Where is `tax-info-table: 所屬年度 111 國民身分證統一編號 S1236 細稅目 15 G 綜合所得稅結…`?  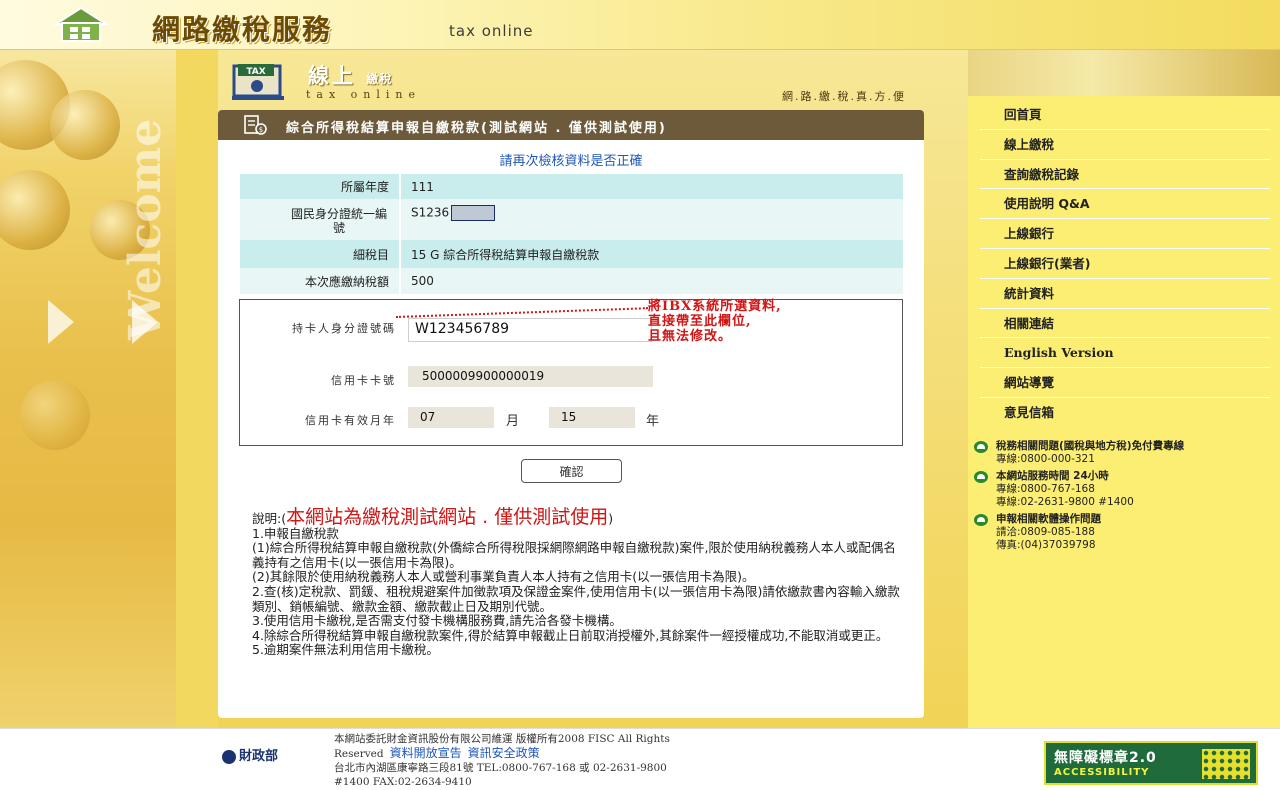
tax-info-table: 所屬年度 111 國民身分證統一編號 S1236 細稅目 15 G 綜合所得稅結… is located at coordinates (571, 234).